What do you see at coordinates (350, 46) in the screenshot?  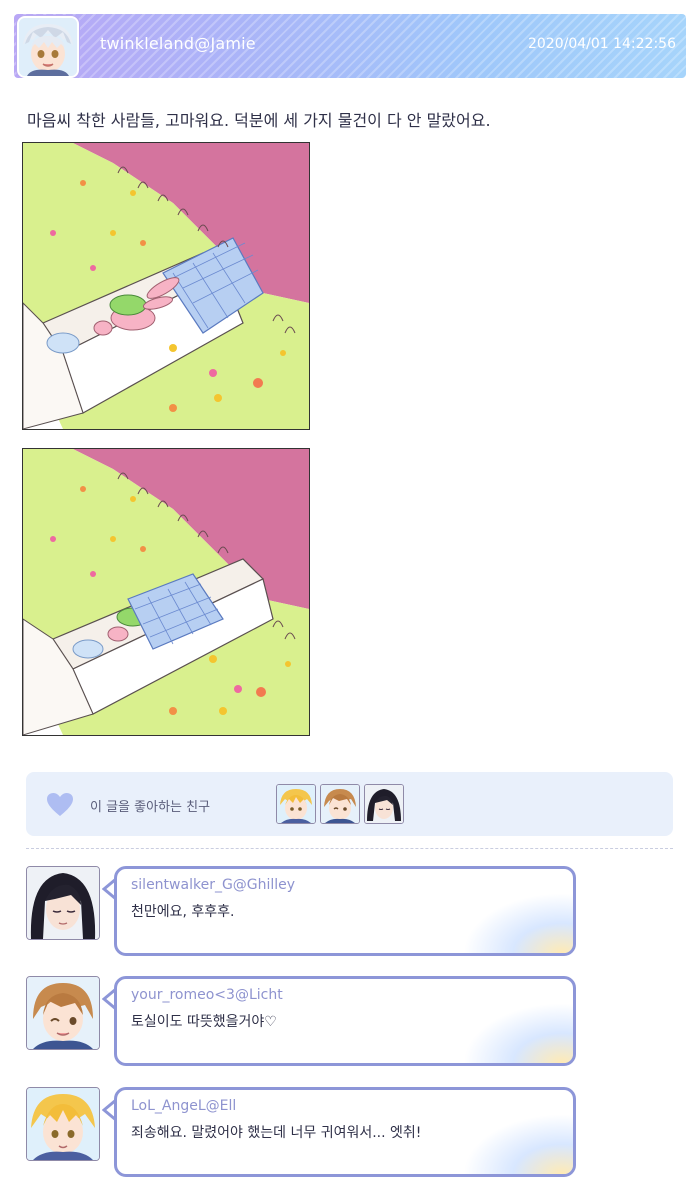 I see `post-header: twinkleland@Jamie 2020/04/01 14:22:56` at bounding box center [350, 46].